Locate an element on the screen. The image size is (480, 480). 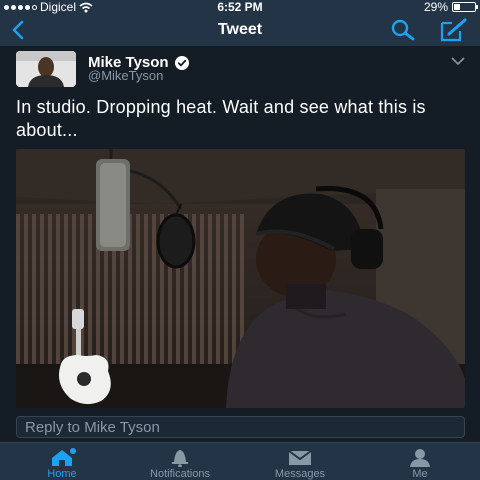
tab-label: Home is located at coordinates (62, 474).